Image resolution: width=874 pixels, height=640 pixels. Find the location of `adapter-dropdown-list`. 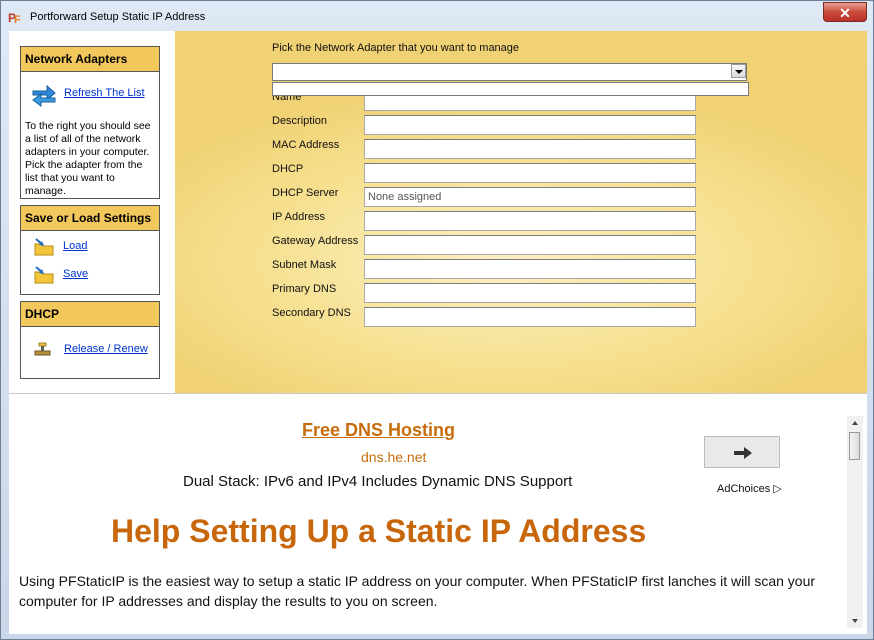

adapter-dropdown-list is located at coordinates (510, 89).